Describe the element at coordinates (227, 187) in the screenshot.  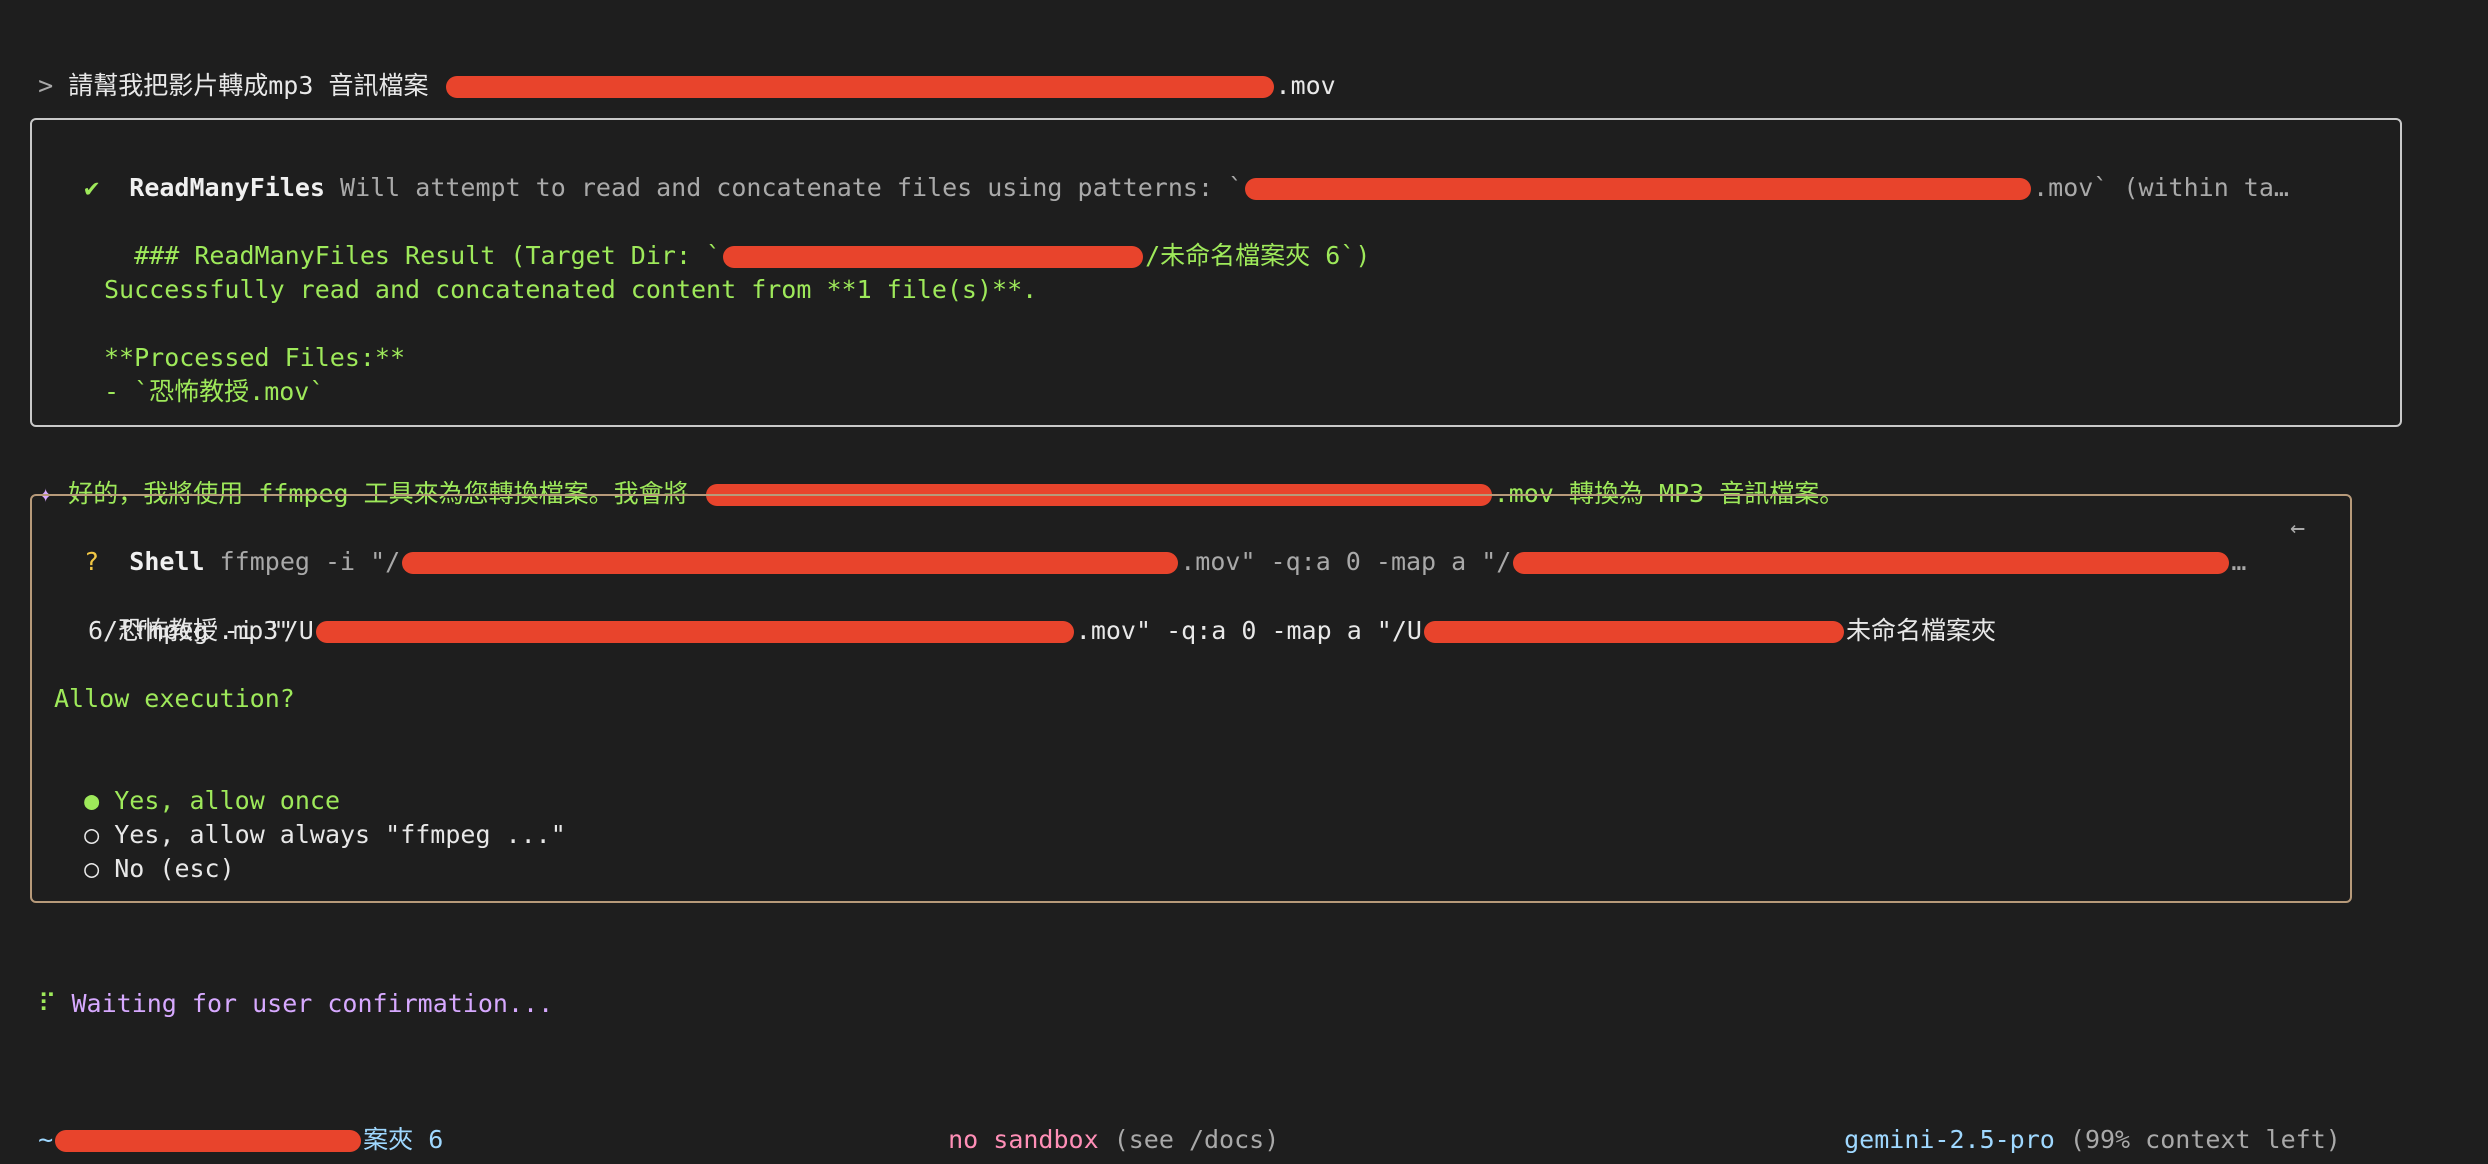
I see `readmanyfiles-title: ReadManyFiles` at that location.